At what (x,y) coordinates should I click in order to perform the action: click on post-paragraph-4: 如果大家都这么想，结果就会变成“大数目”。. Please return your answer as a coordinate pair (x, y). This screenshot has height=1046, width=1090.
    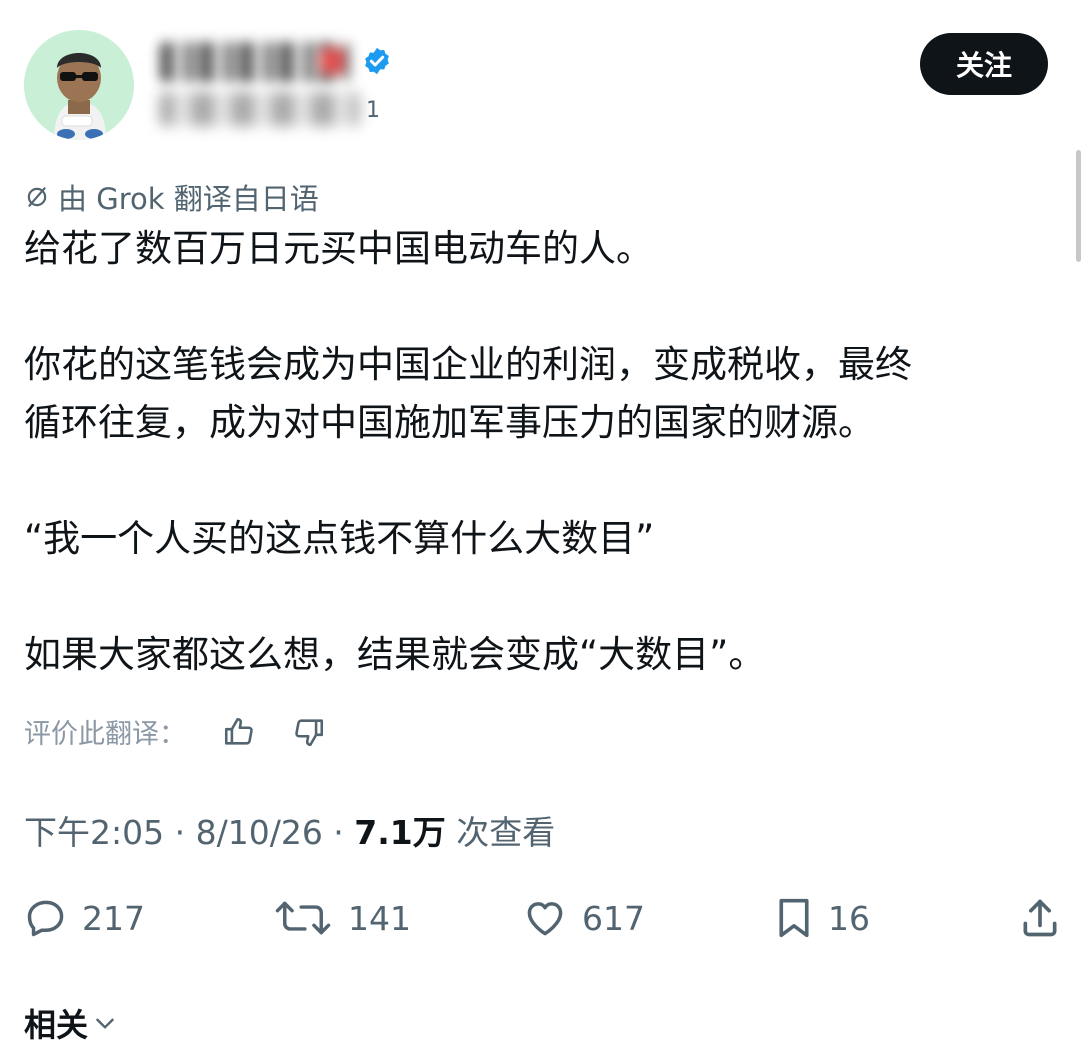
    Looking at the image, I should click on (395, 654).